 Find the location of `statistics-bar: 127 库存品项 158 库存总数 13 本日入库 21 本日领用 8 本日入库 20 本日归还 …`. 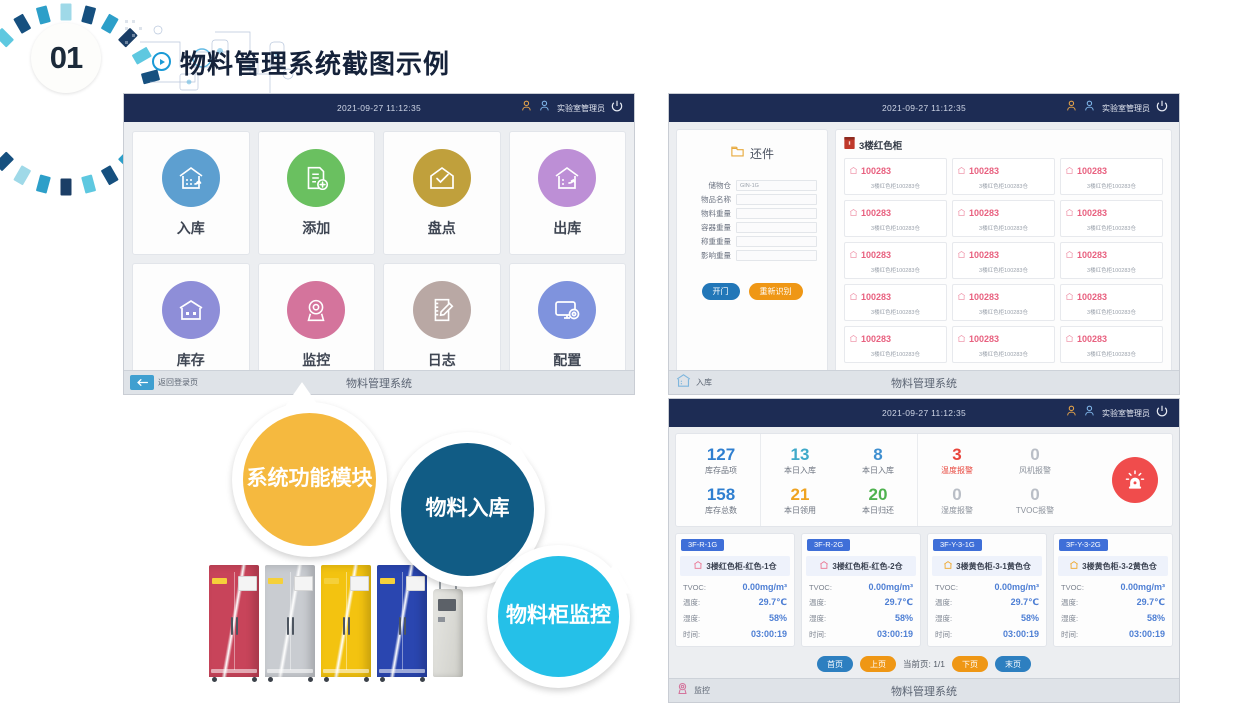

statistics-bar: 127 库存品项 158 库存总数 13 本日入库 21 本日领用 8 本日入库 20 本日归还 … is located at coordinates (924, 480).